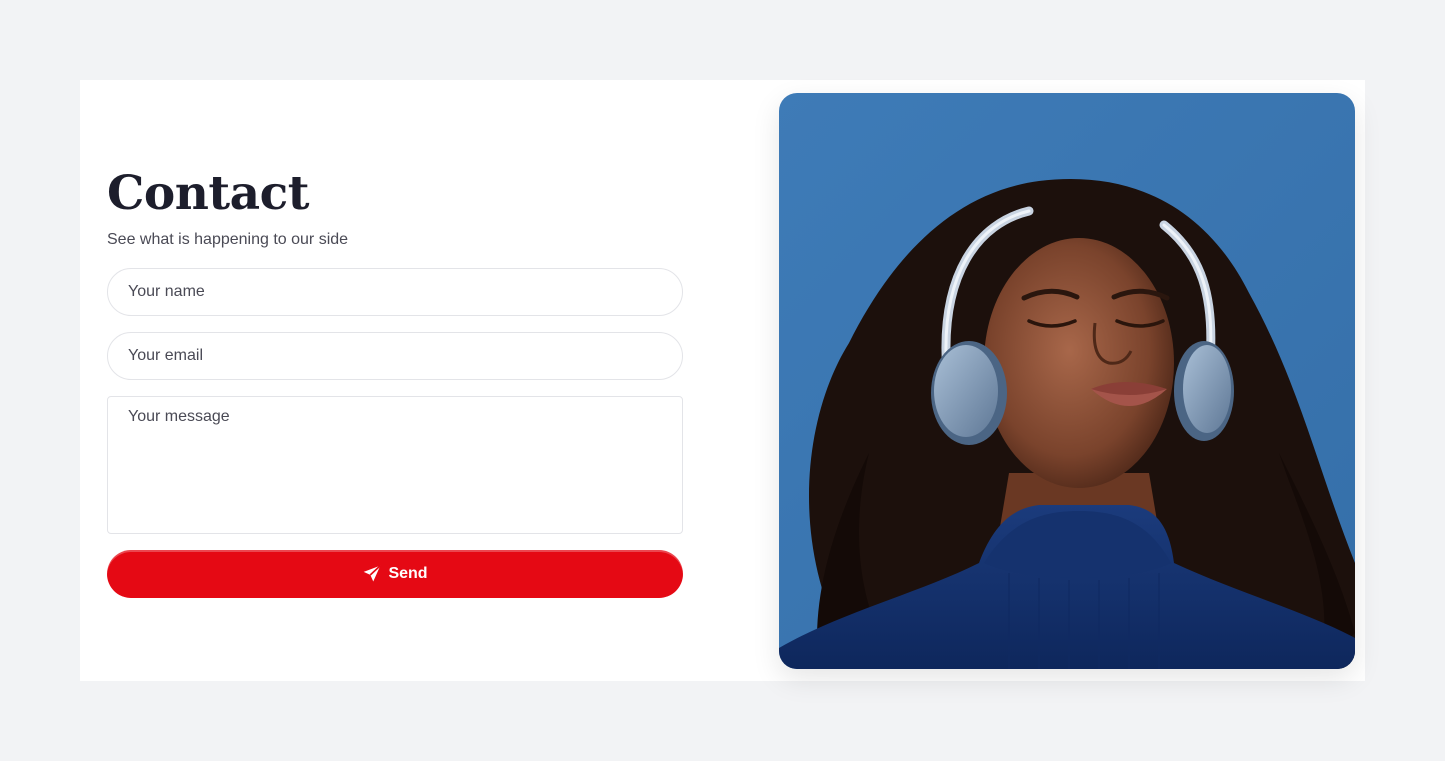  Describe the element at coordinates (395, 356) in the screenshot. I see `email-input` at that location.